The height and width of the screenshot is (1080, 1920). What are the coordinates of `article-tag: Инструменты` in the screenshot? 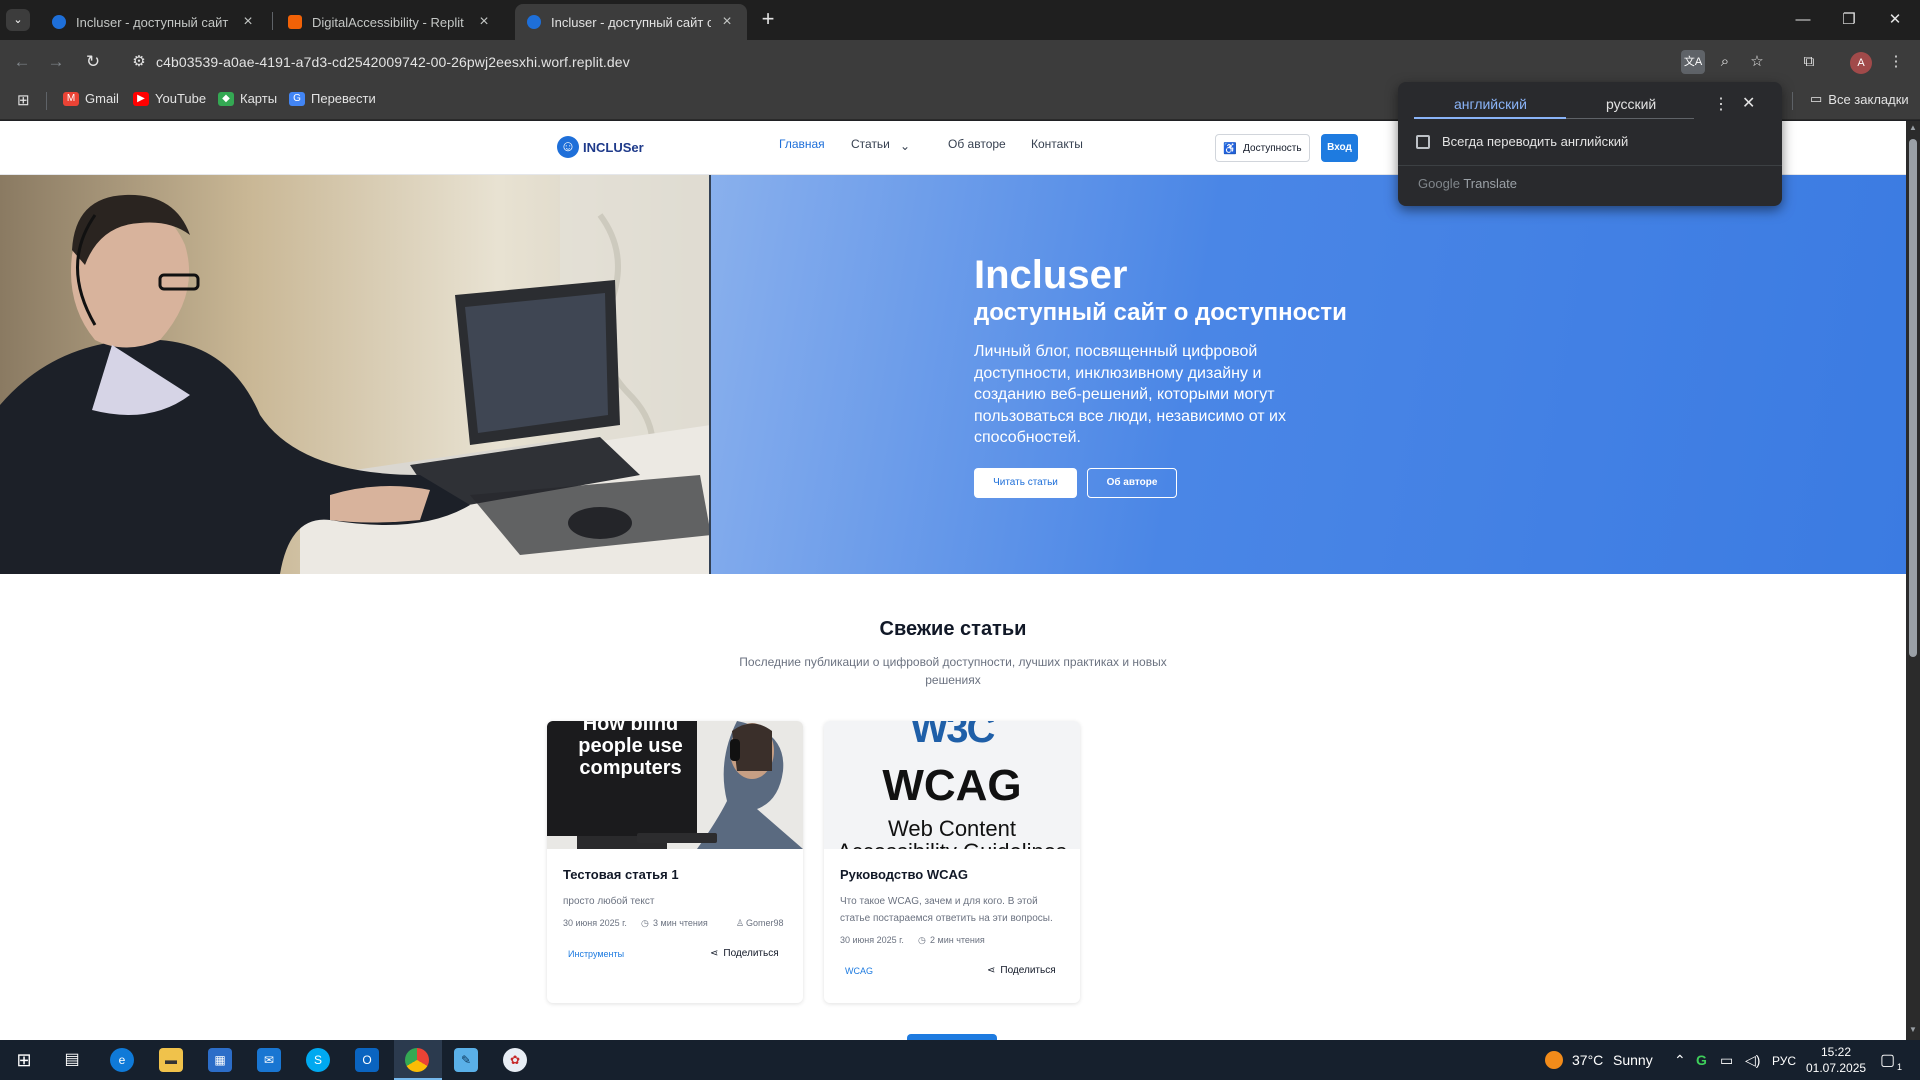 It's located at (596, 954).